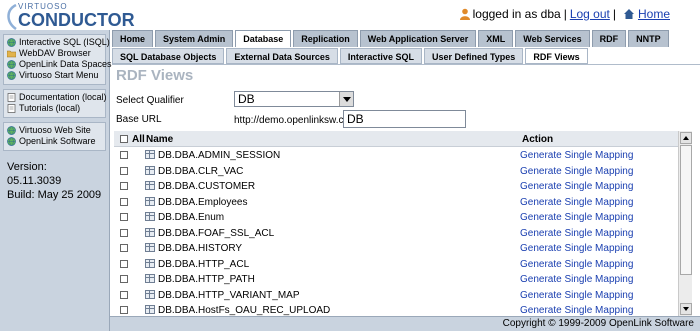  What do you see at coordinates (282, 56) in the screenshot?
I see `subtab-external-data-sources: External Data Sources` at bounding box center [282, 56].